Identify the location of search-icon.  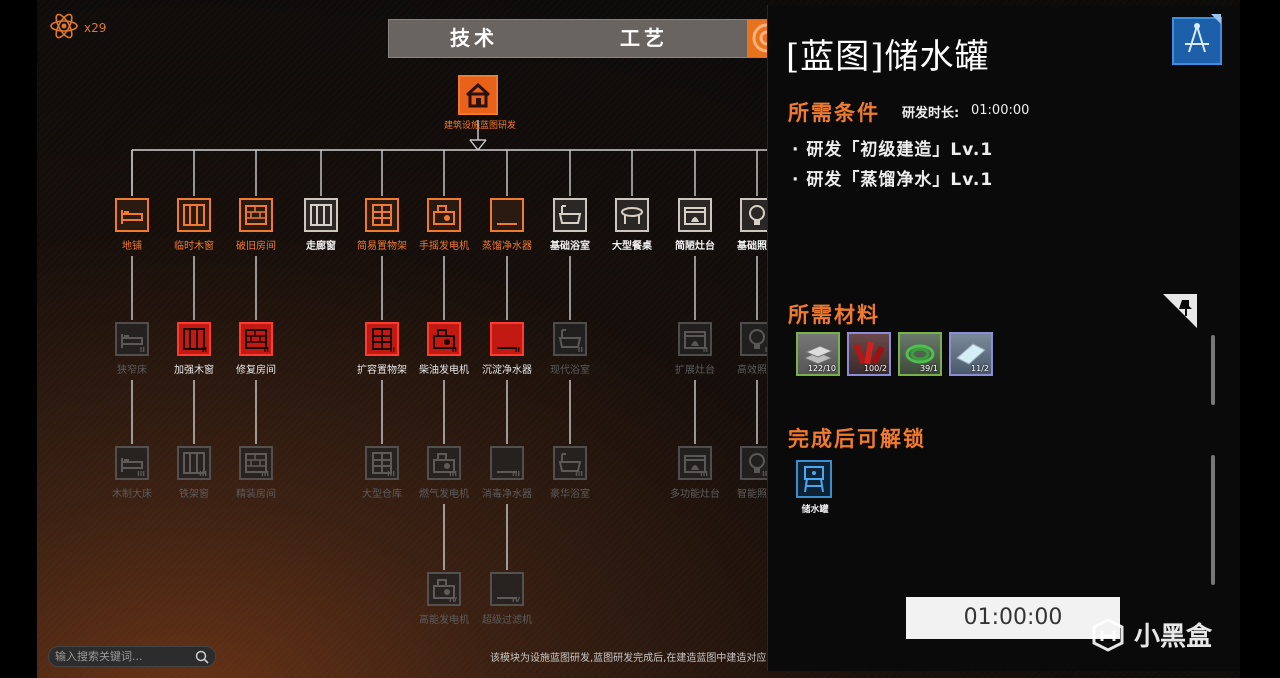
(202, 657).